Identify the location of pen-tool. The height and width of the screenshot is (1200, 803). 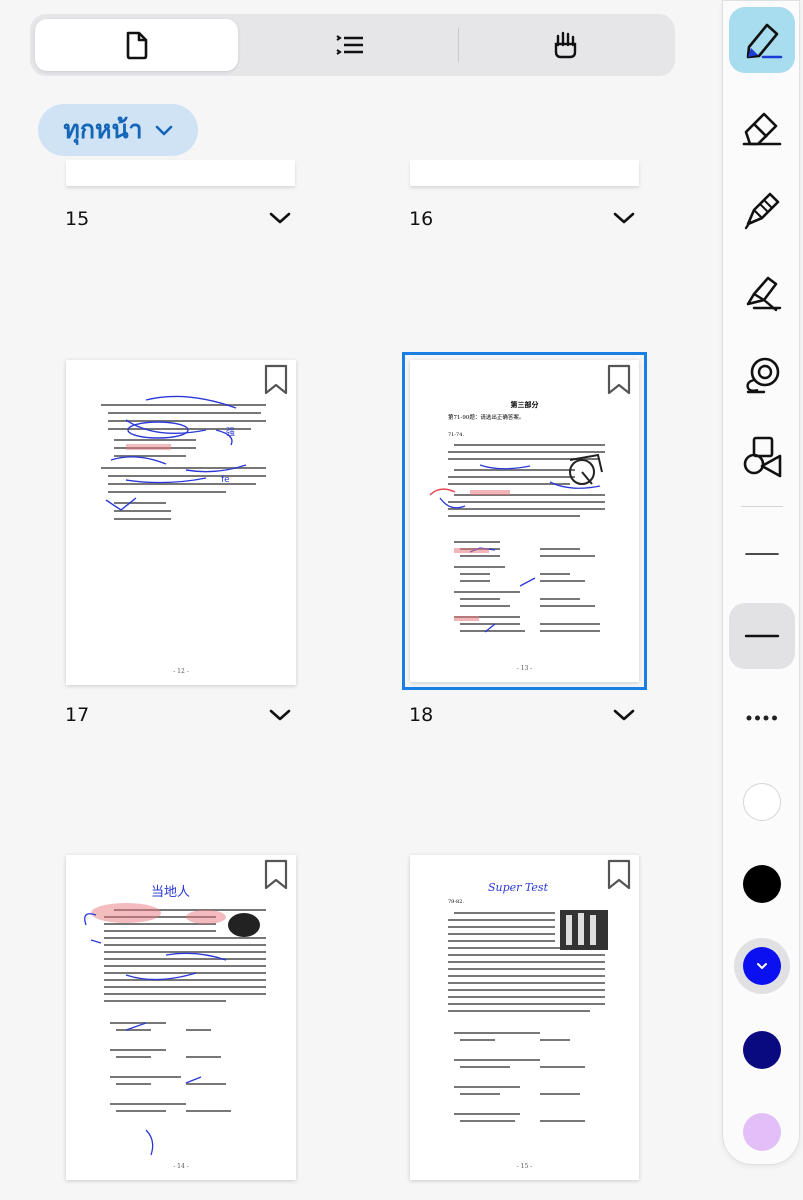
(762, 40).